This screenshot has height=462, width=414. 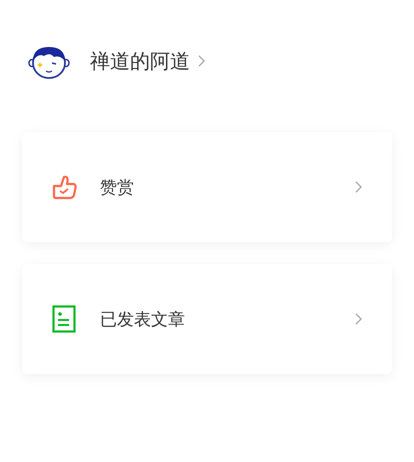 What do you see at coordinates (117, 187) in the screenshot?
I see `menu-label: 赞赏` at bounding box center [117, 187].